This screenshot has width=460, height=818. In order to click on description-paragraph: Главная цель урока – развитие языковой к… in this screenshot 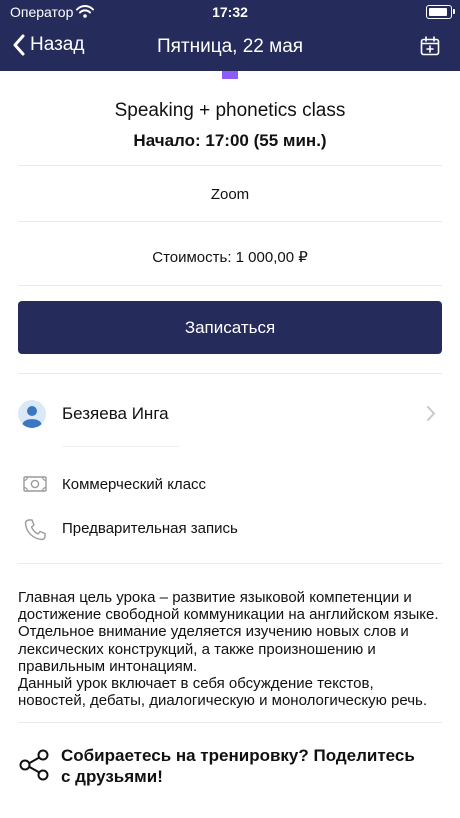, I will do `click(228, 632)`.